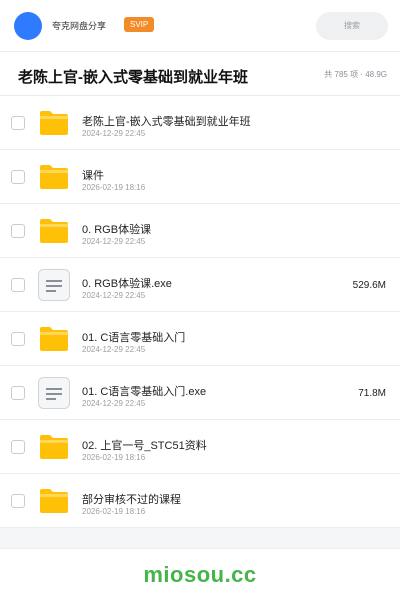 The image size is (400, 600). What do you see at coordinates (144, 446) in the screenshot?
I see `item-name: 02. 上官一号_STC51资料` at bounding box center [144, 446].